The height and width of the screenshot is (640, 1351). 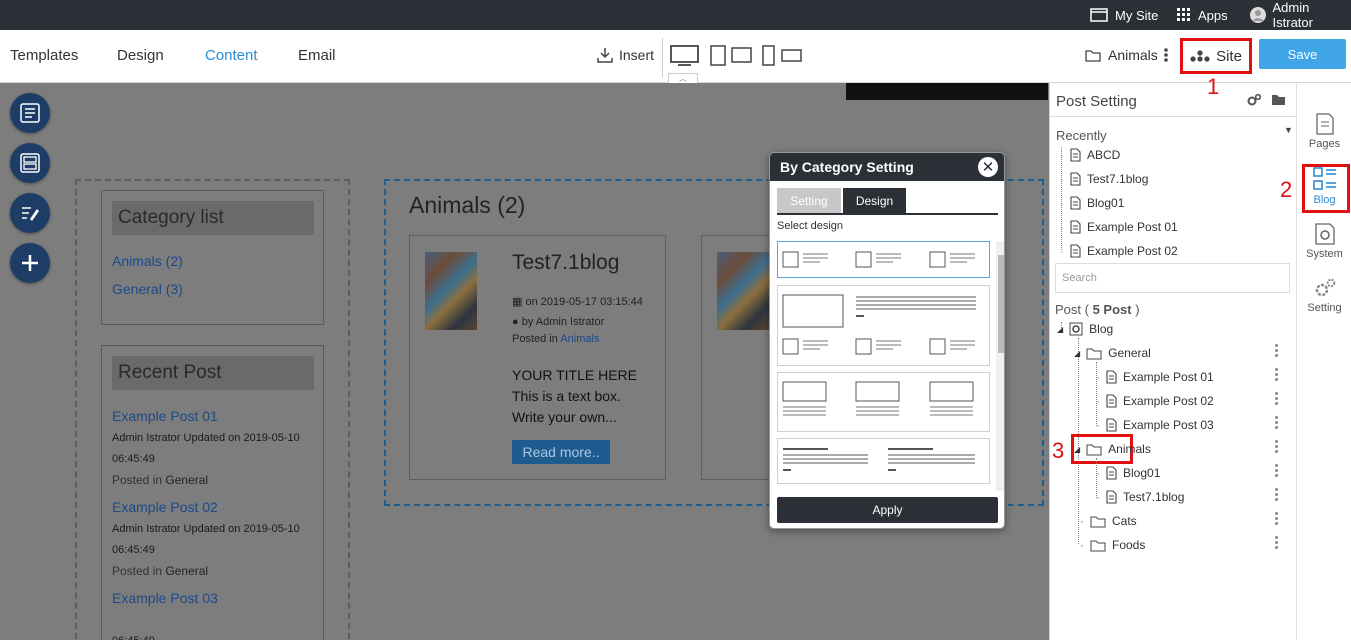 I want to click on list-icon, so click(x=30, y=113).